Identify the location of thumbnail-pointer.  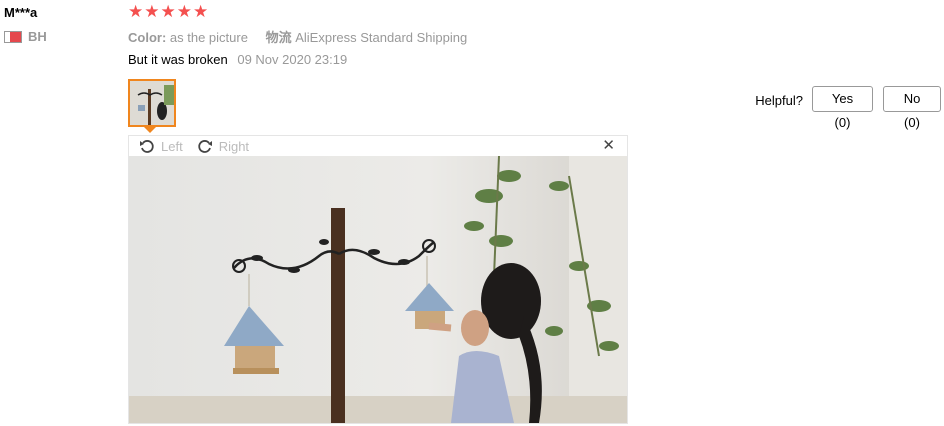
(150, 130).